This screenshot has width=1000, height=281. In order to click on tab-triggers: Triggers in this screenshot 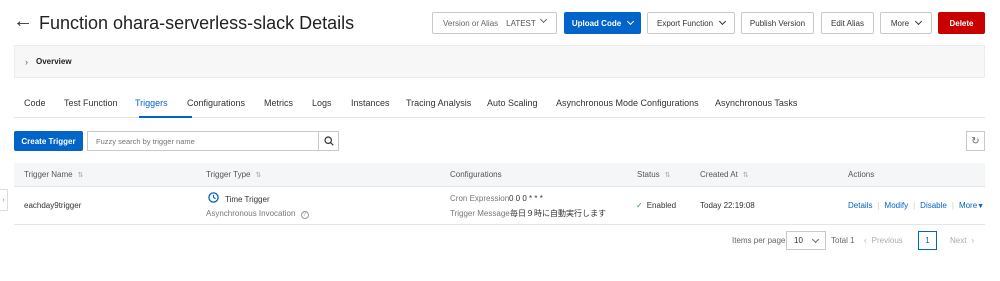, I will do `click(151, 103)`.